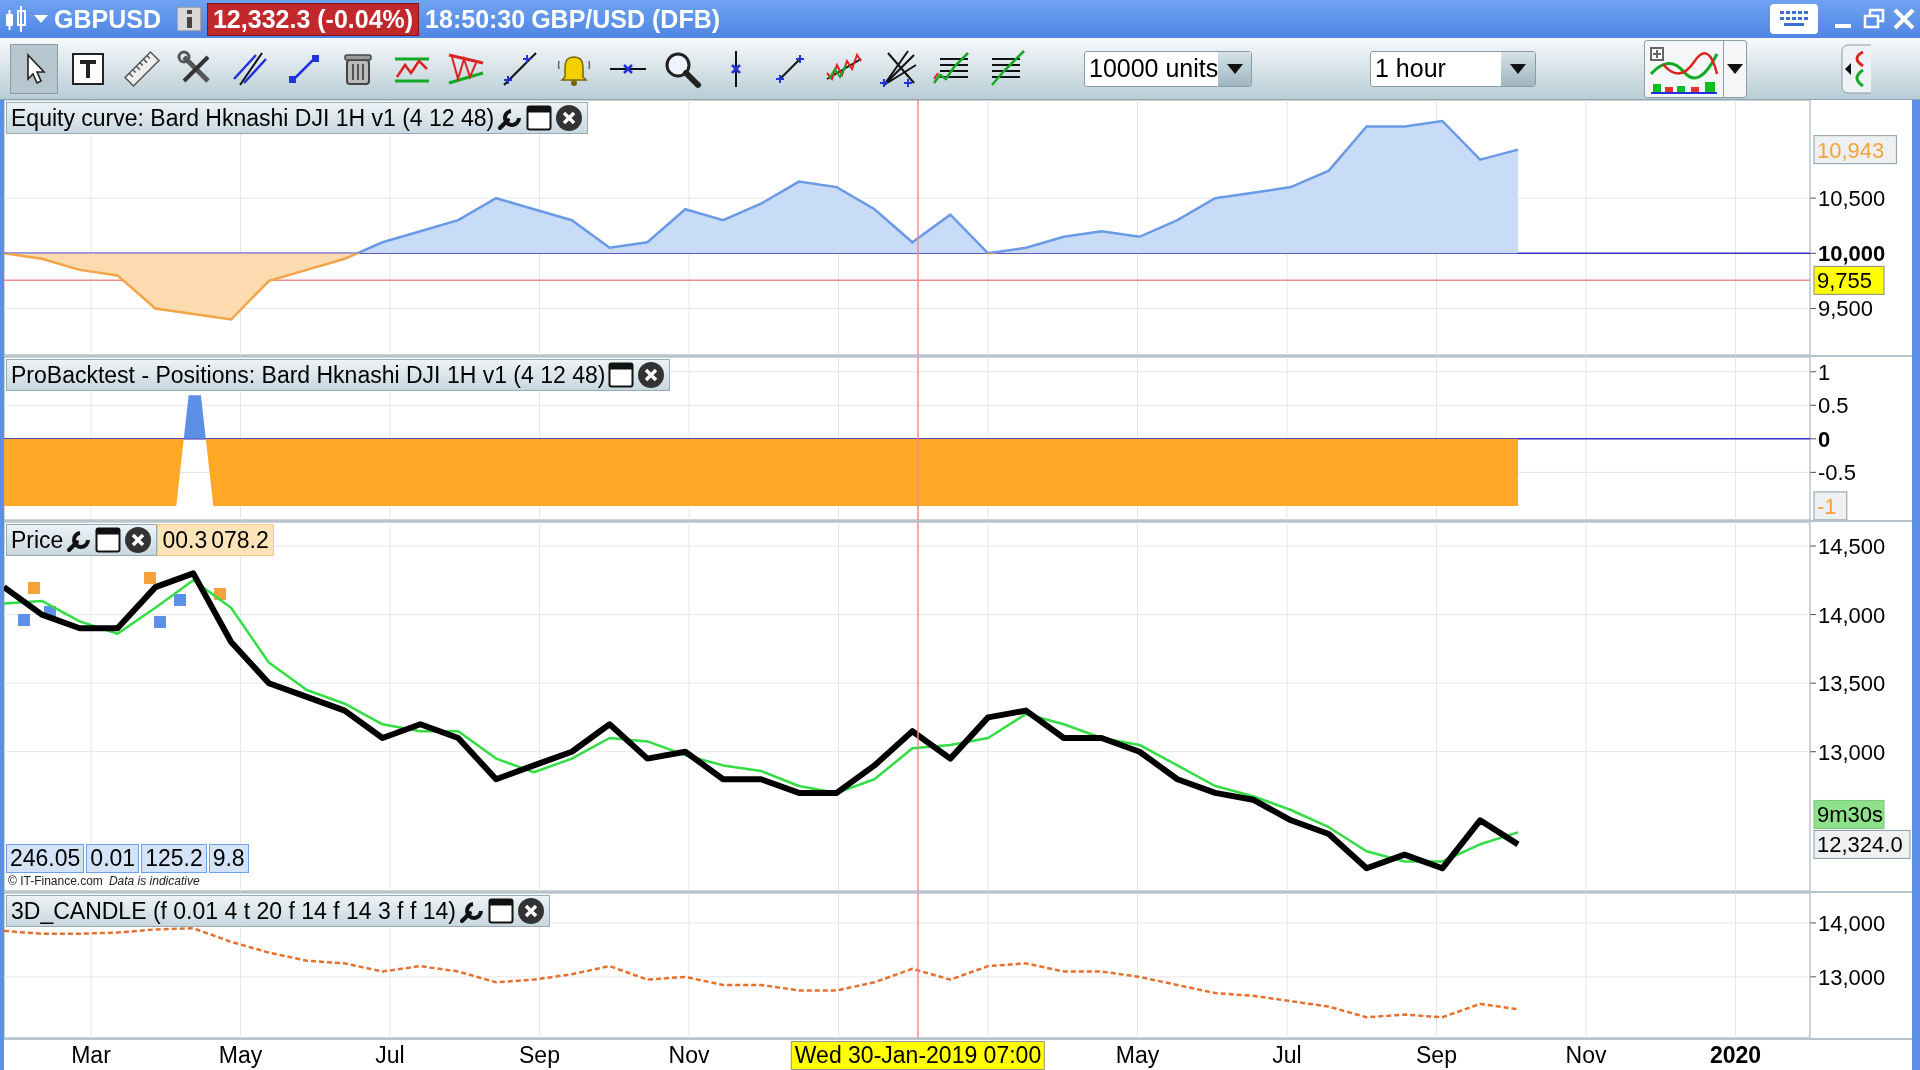  Describe the element at coordinates (1453, 68) in the screenshot. I see `timeframe-dropdown: 1 hour` at that location.